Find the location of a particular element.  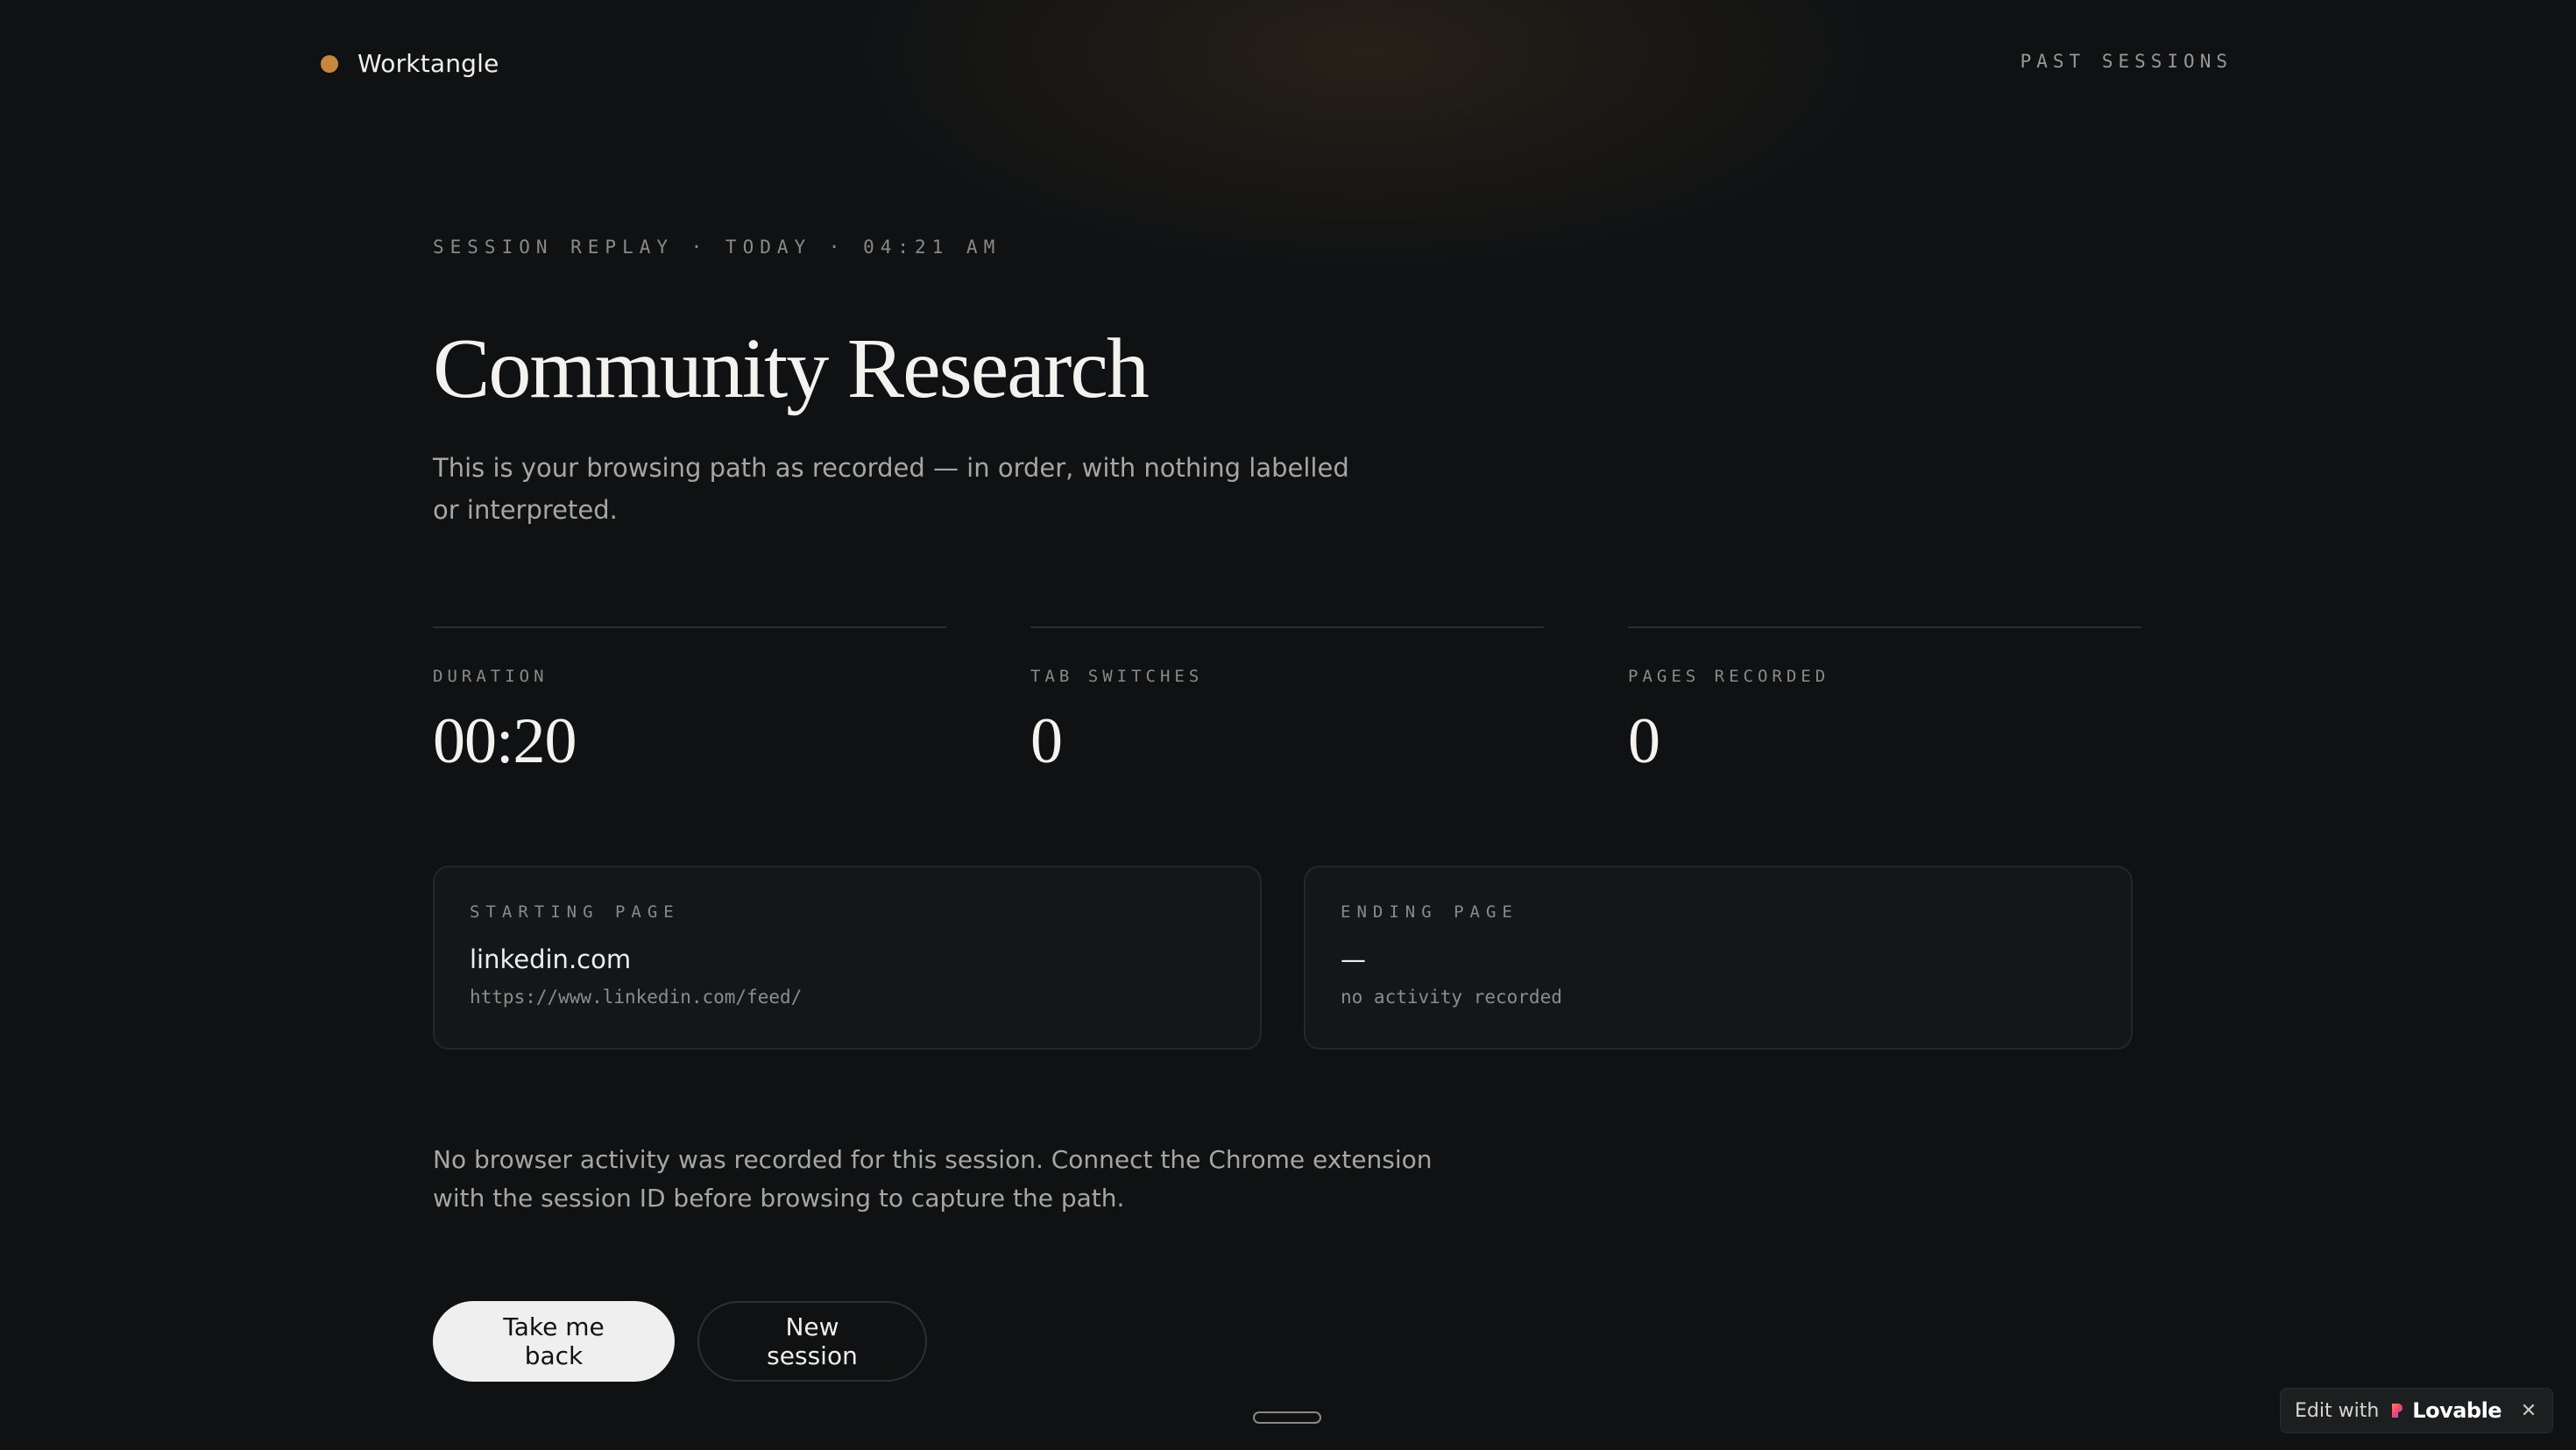

close-icon: ✕ is located at coordinates (2528, 1410).